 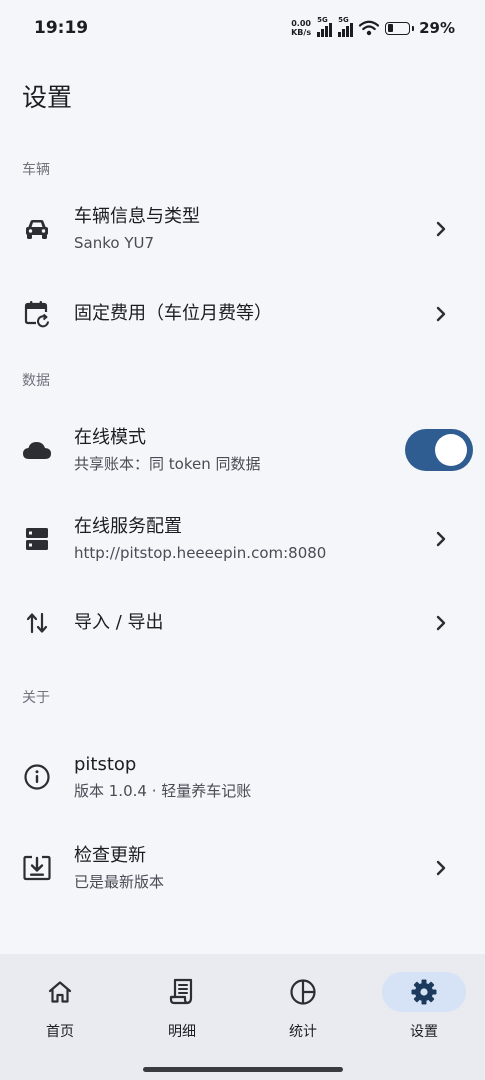 I want to click on status-bar: 19:19 0.00 KB/s 5G 5G 29%, so click(x=242, y=28).